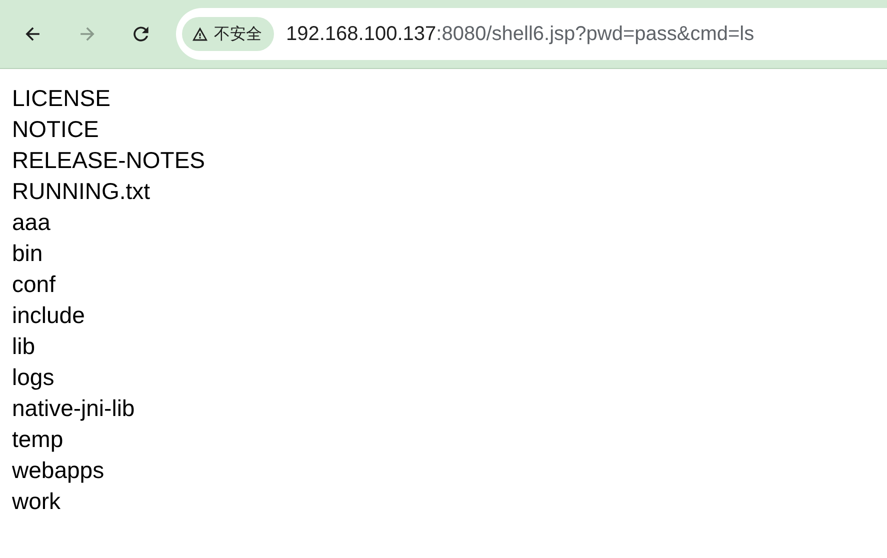  I want to click on file-name: logs, so click(33, 377).